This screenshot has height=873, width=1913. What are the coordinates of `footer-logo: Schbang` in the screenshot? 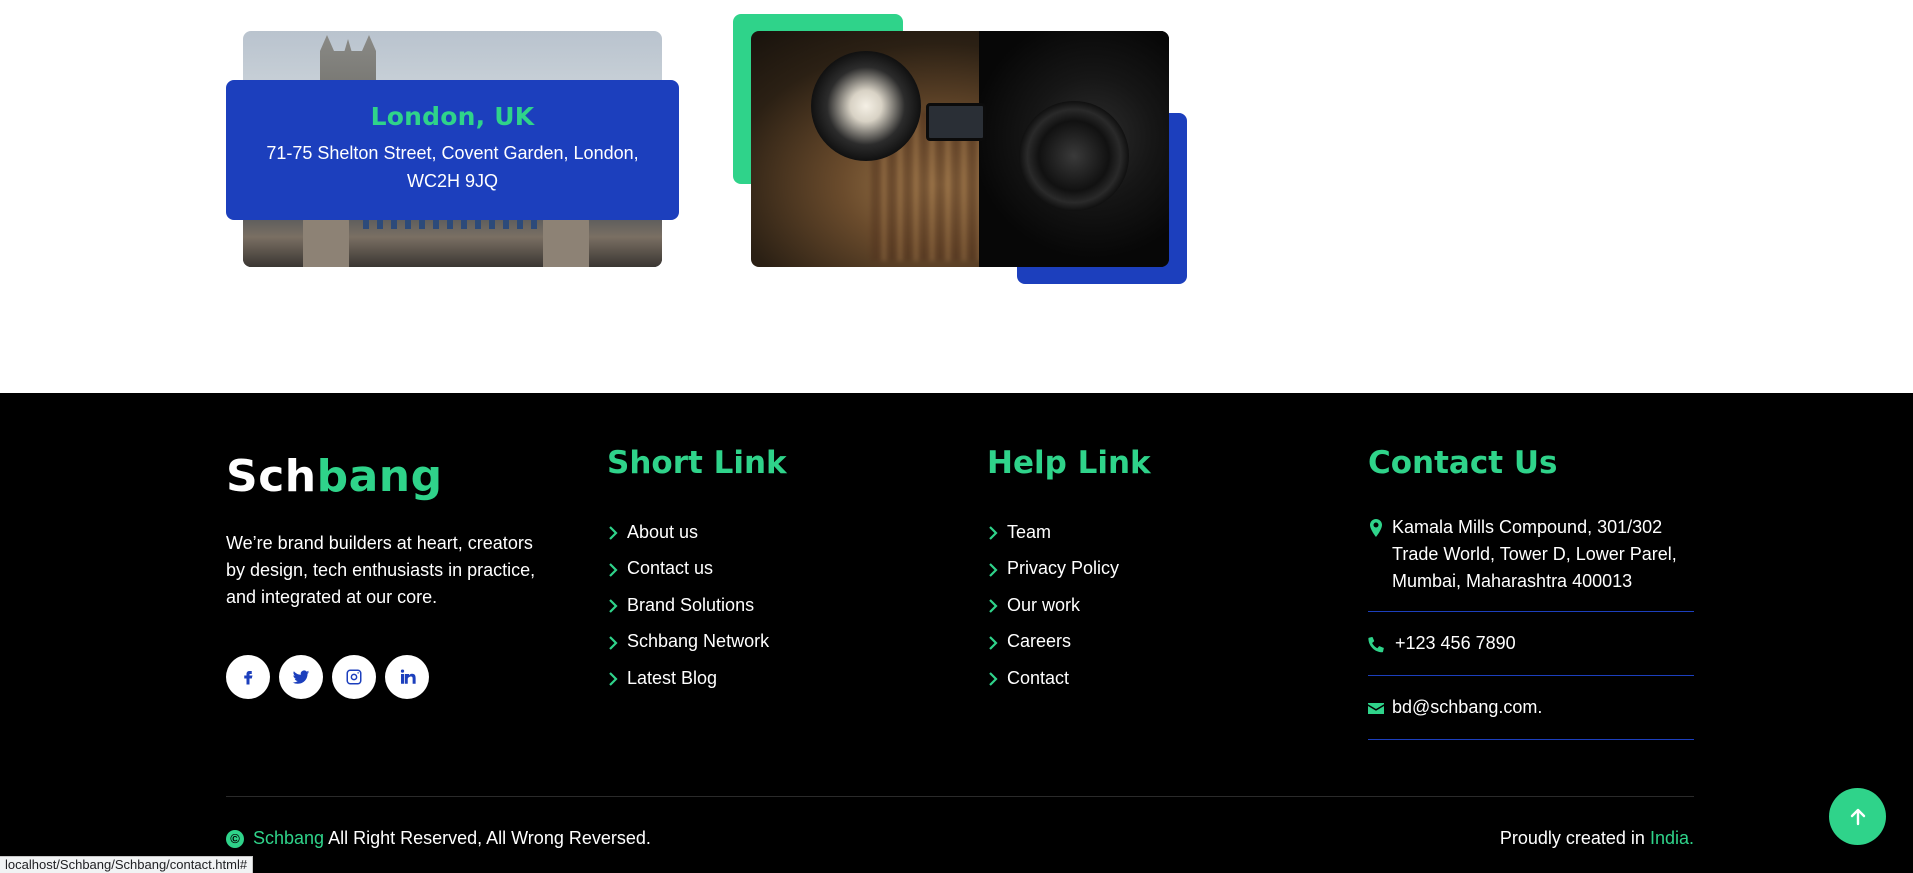 It's located at (334, 476).